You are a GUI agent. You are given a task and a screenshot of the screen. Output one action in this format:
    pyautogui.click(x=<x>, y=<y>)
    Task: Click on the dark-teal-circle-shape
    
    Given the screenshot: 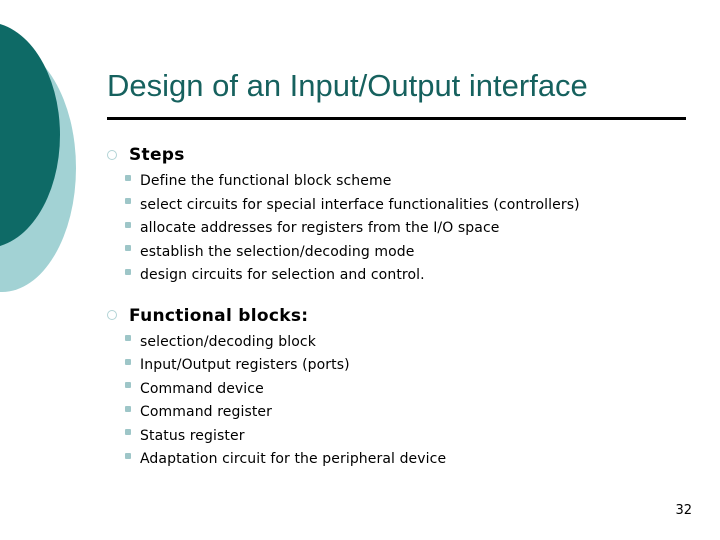 What is the action you would take?
    pyautogui.click(x=30, y=135)
    